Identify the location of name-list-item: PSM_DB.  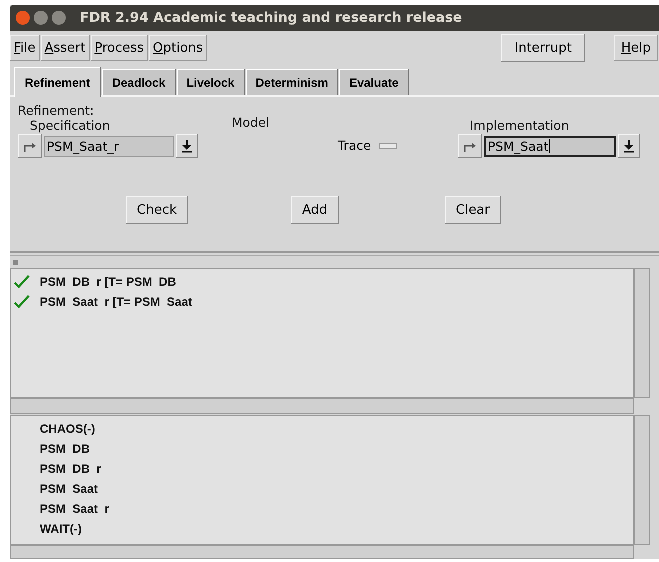
(65, 449).